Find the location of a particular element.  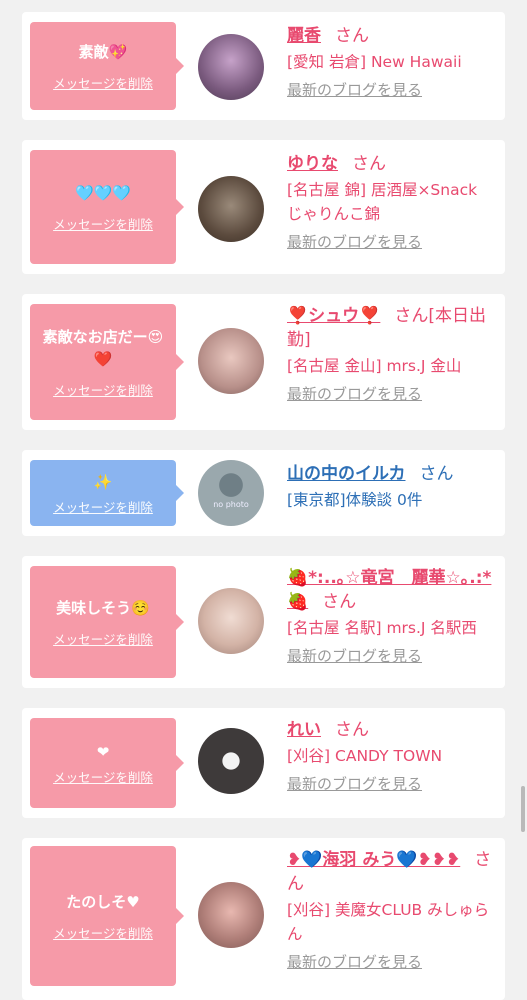

avatar-no-photo: no photo is located at coordinates (231, 493).